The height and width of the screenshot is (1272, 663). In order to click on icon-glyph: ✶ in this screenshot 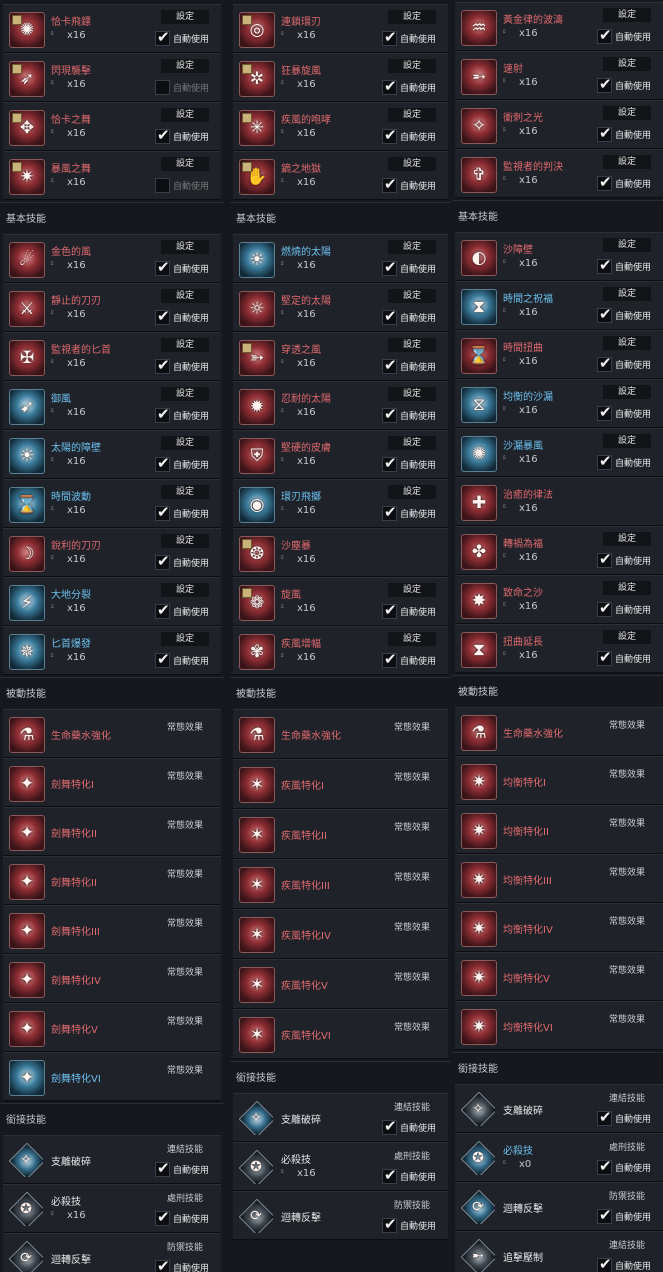, I will do `click(257, 835)`.